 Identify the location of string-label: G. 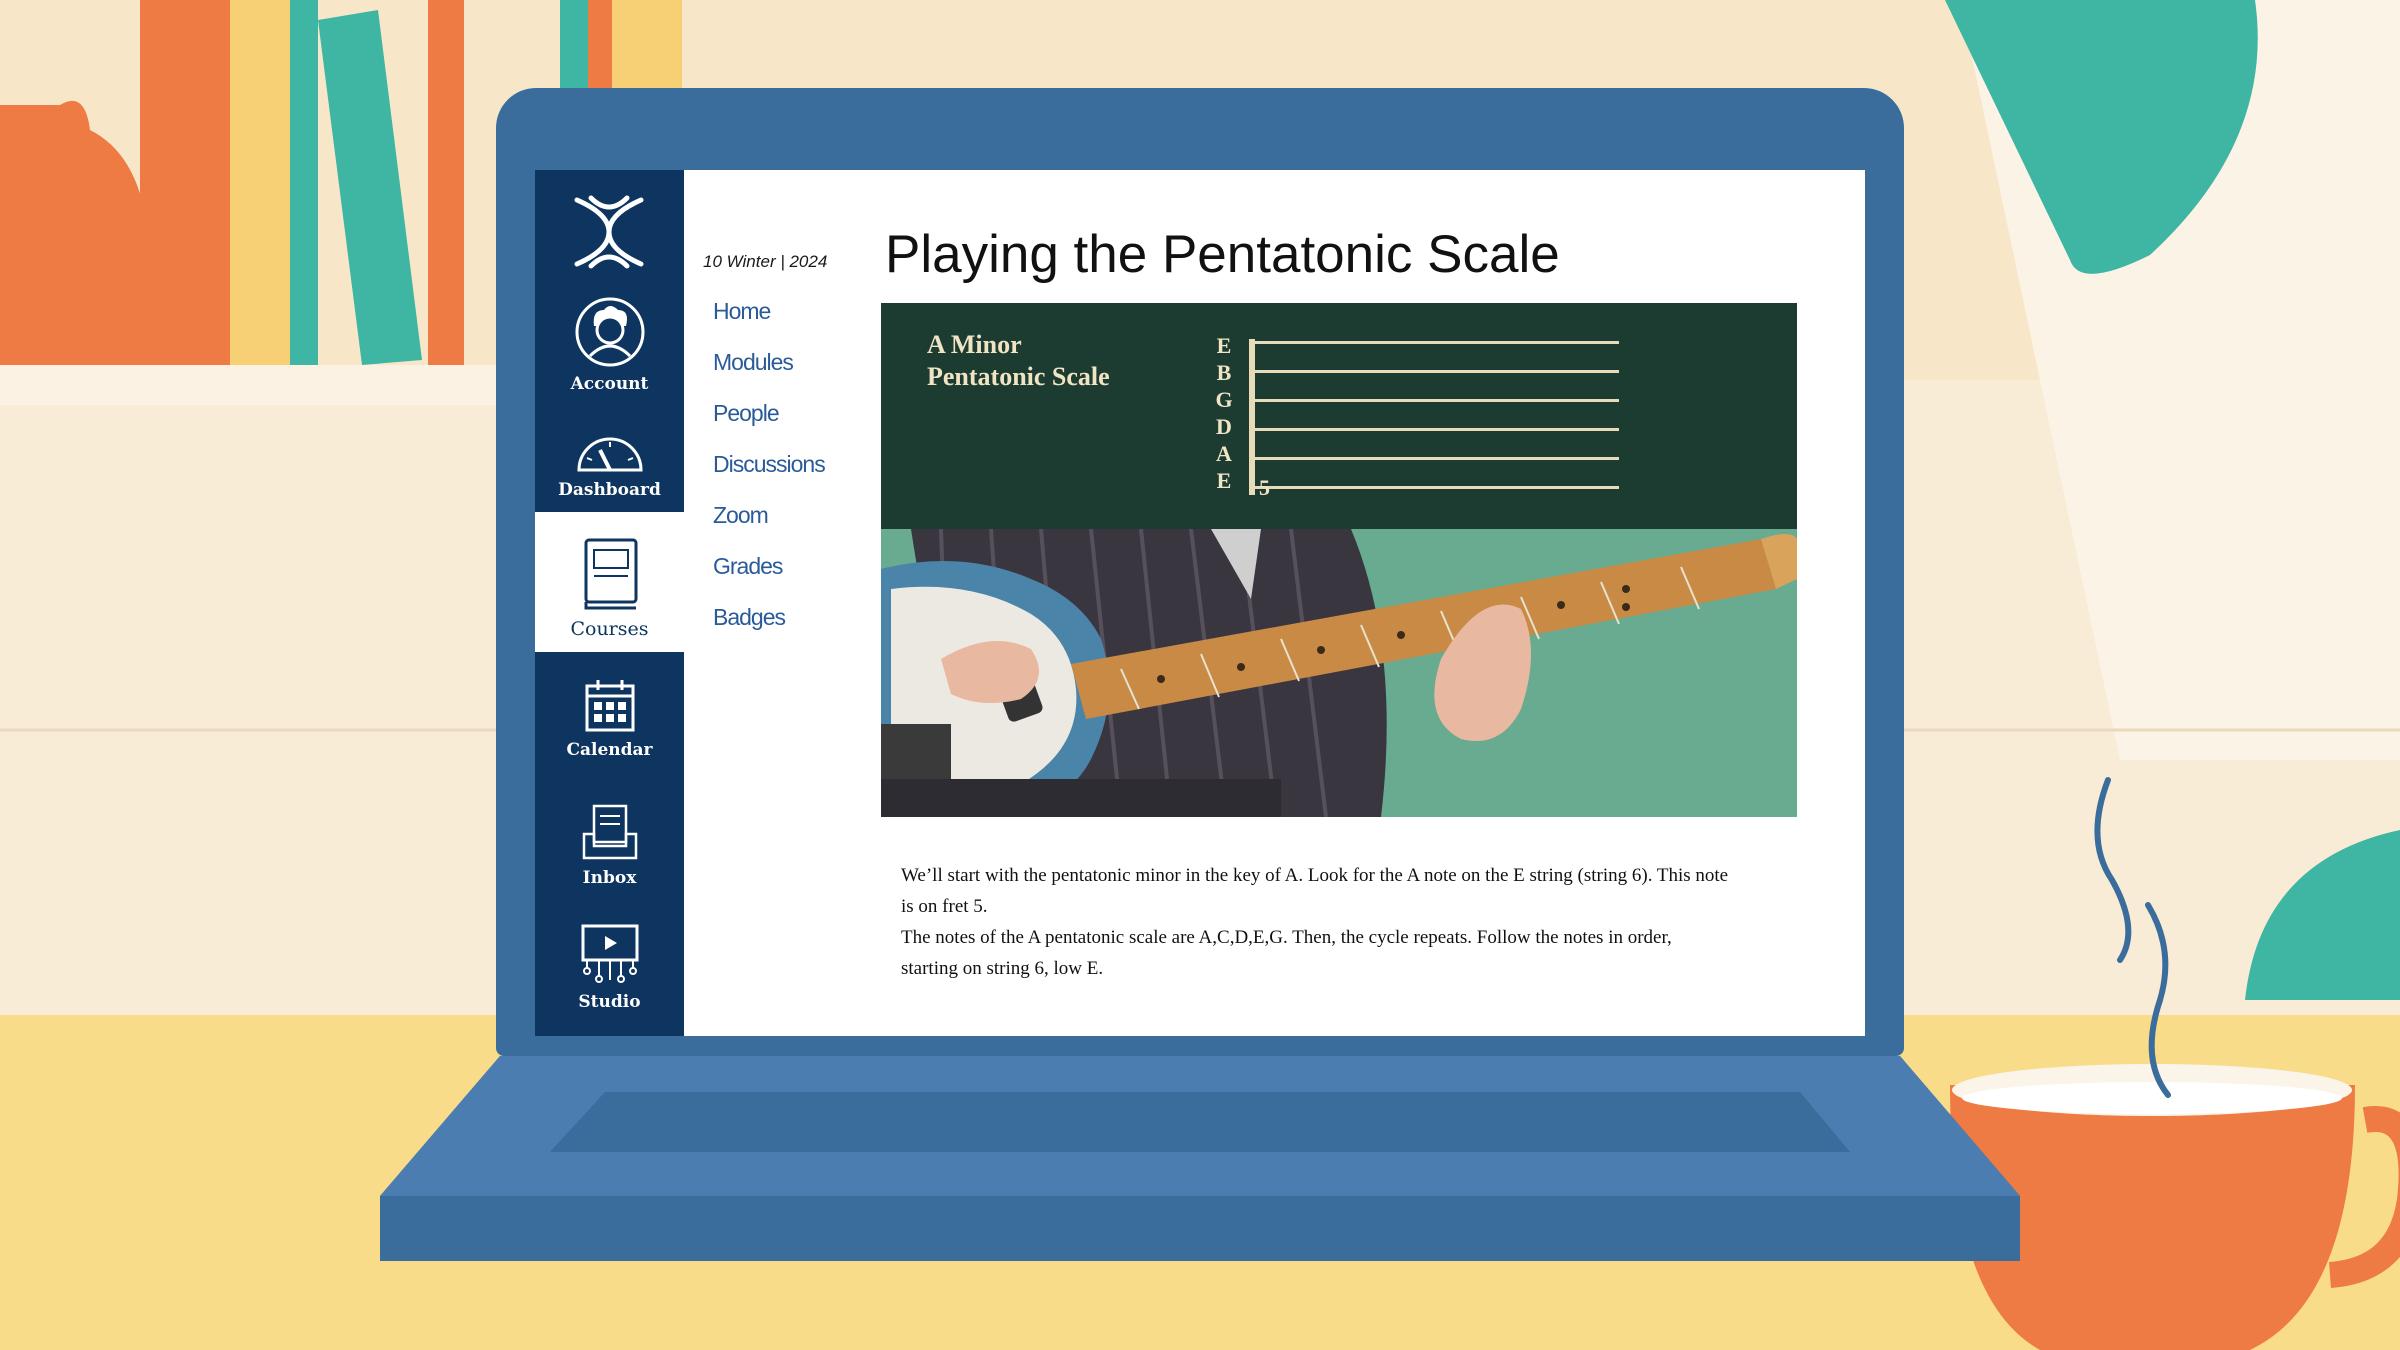
(1224, 399).